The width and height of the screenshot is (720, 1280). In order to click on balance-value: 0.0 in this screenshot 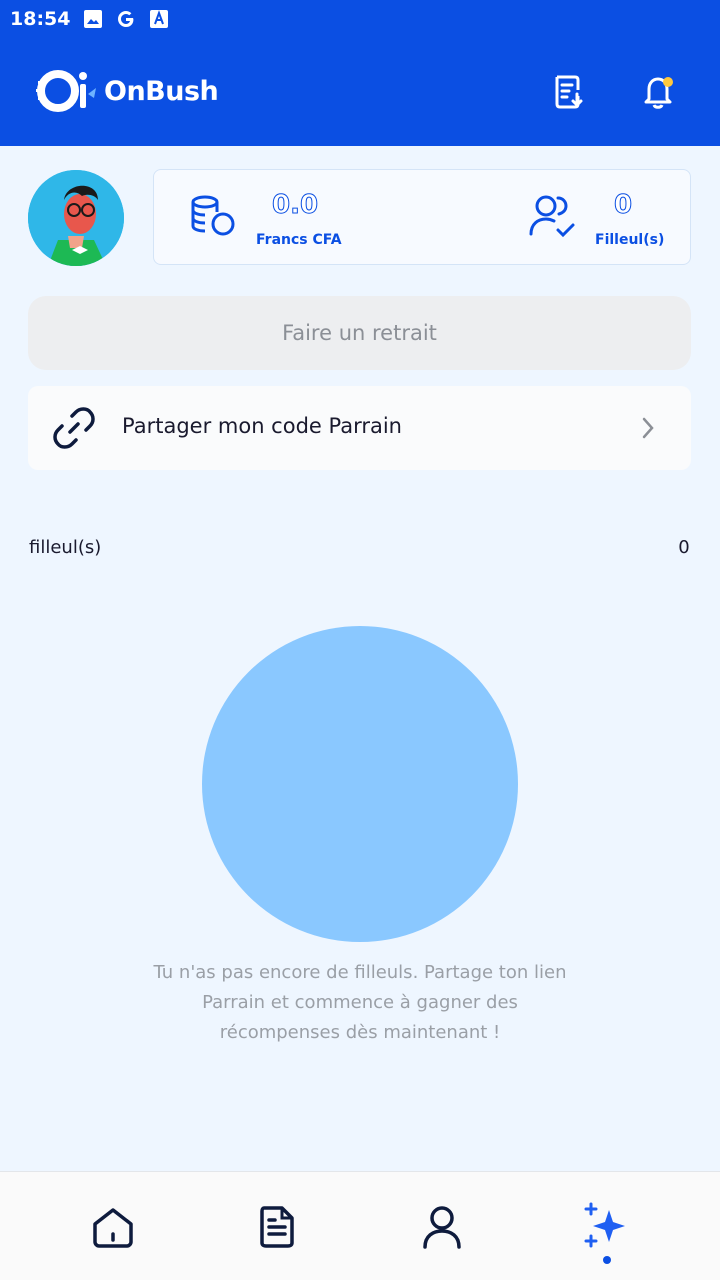, I will do `click(295, 205)`.